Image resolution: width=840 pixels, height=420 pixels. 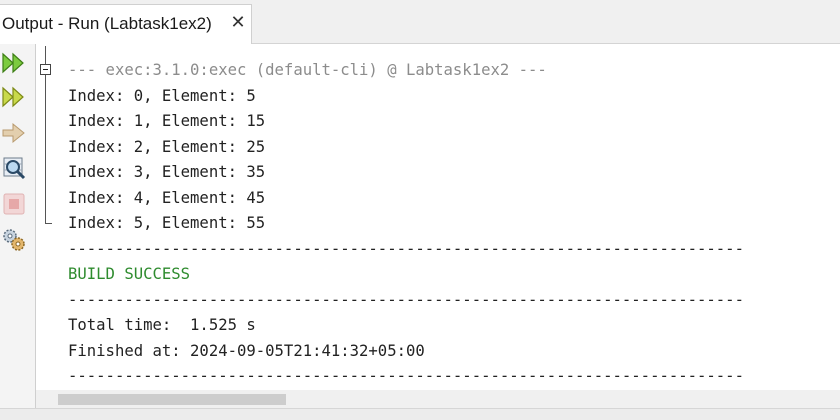 What do you see at coordinates (14, 204) in the screenshot?
I see `stop-icon` at bounding box center [14, 204].